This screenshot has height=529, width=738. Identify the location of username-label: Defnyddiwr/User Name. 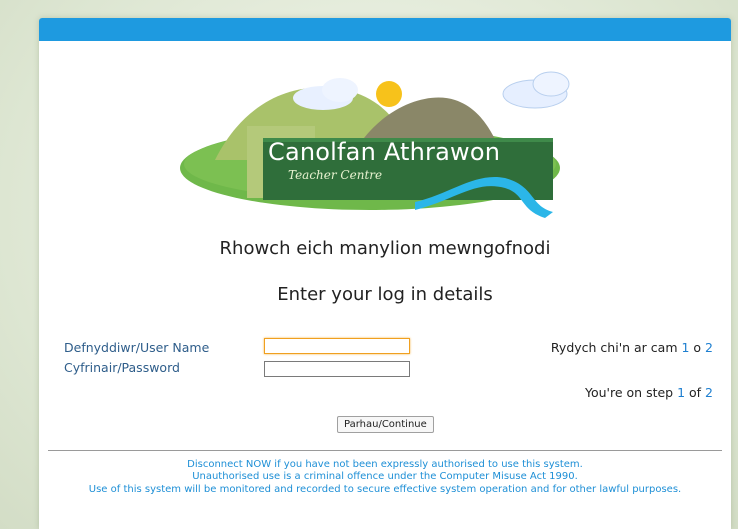
(137, 347).